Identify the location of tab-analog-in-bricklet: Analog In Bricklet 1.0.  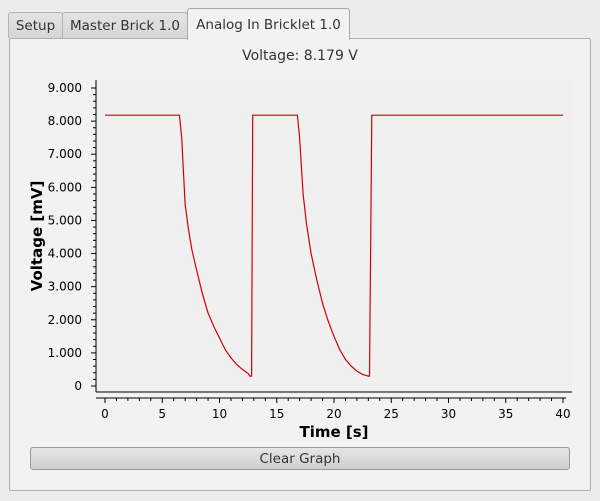
(268, 24).